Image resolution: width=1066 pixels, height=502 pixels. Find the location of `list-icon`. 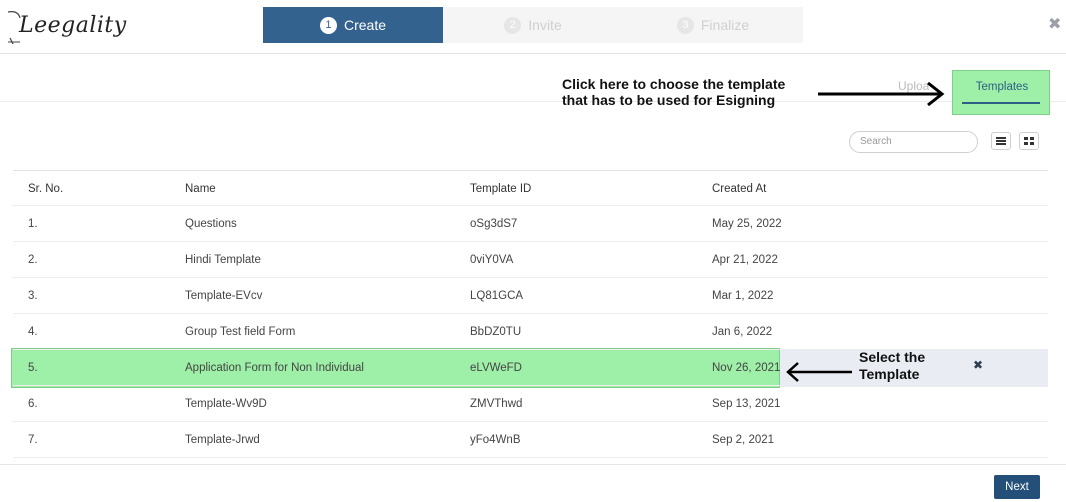

list-icon is located at coordinates (1001, 141).